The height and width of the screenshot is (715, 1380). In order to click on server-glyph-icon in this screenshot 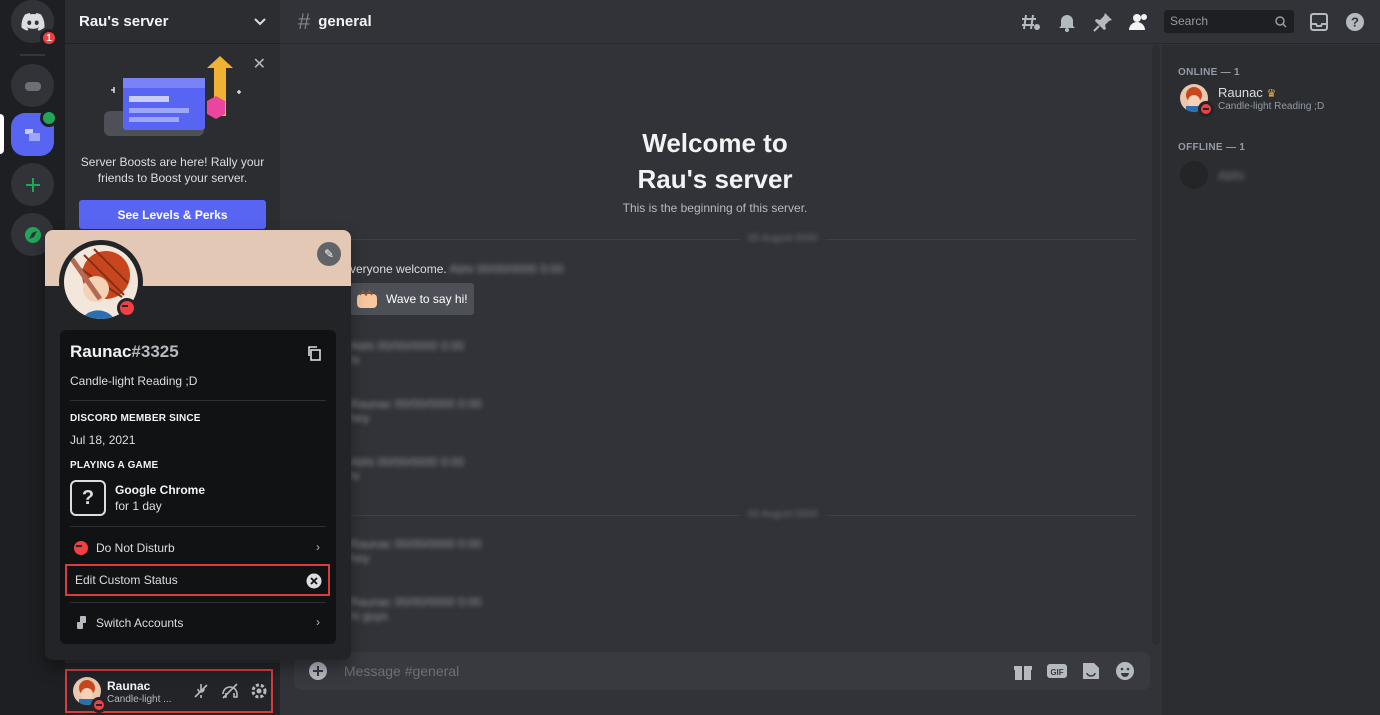, I will do `click(32, 134)`.